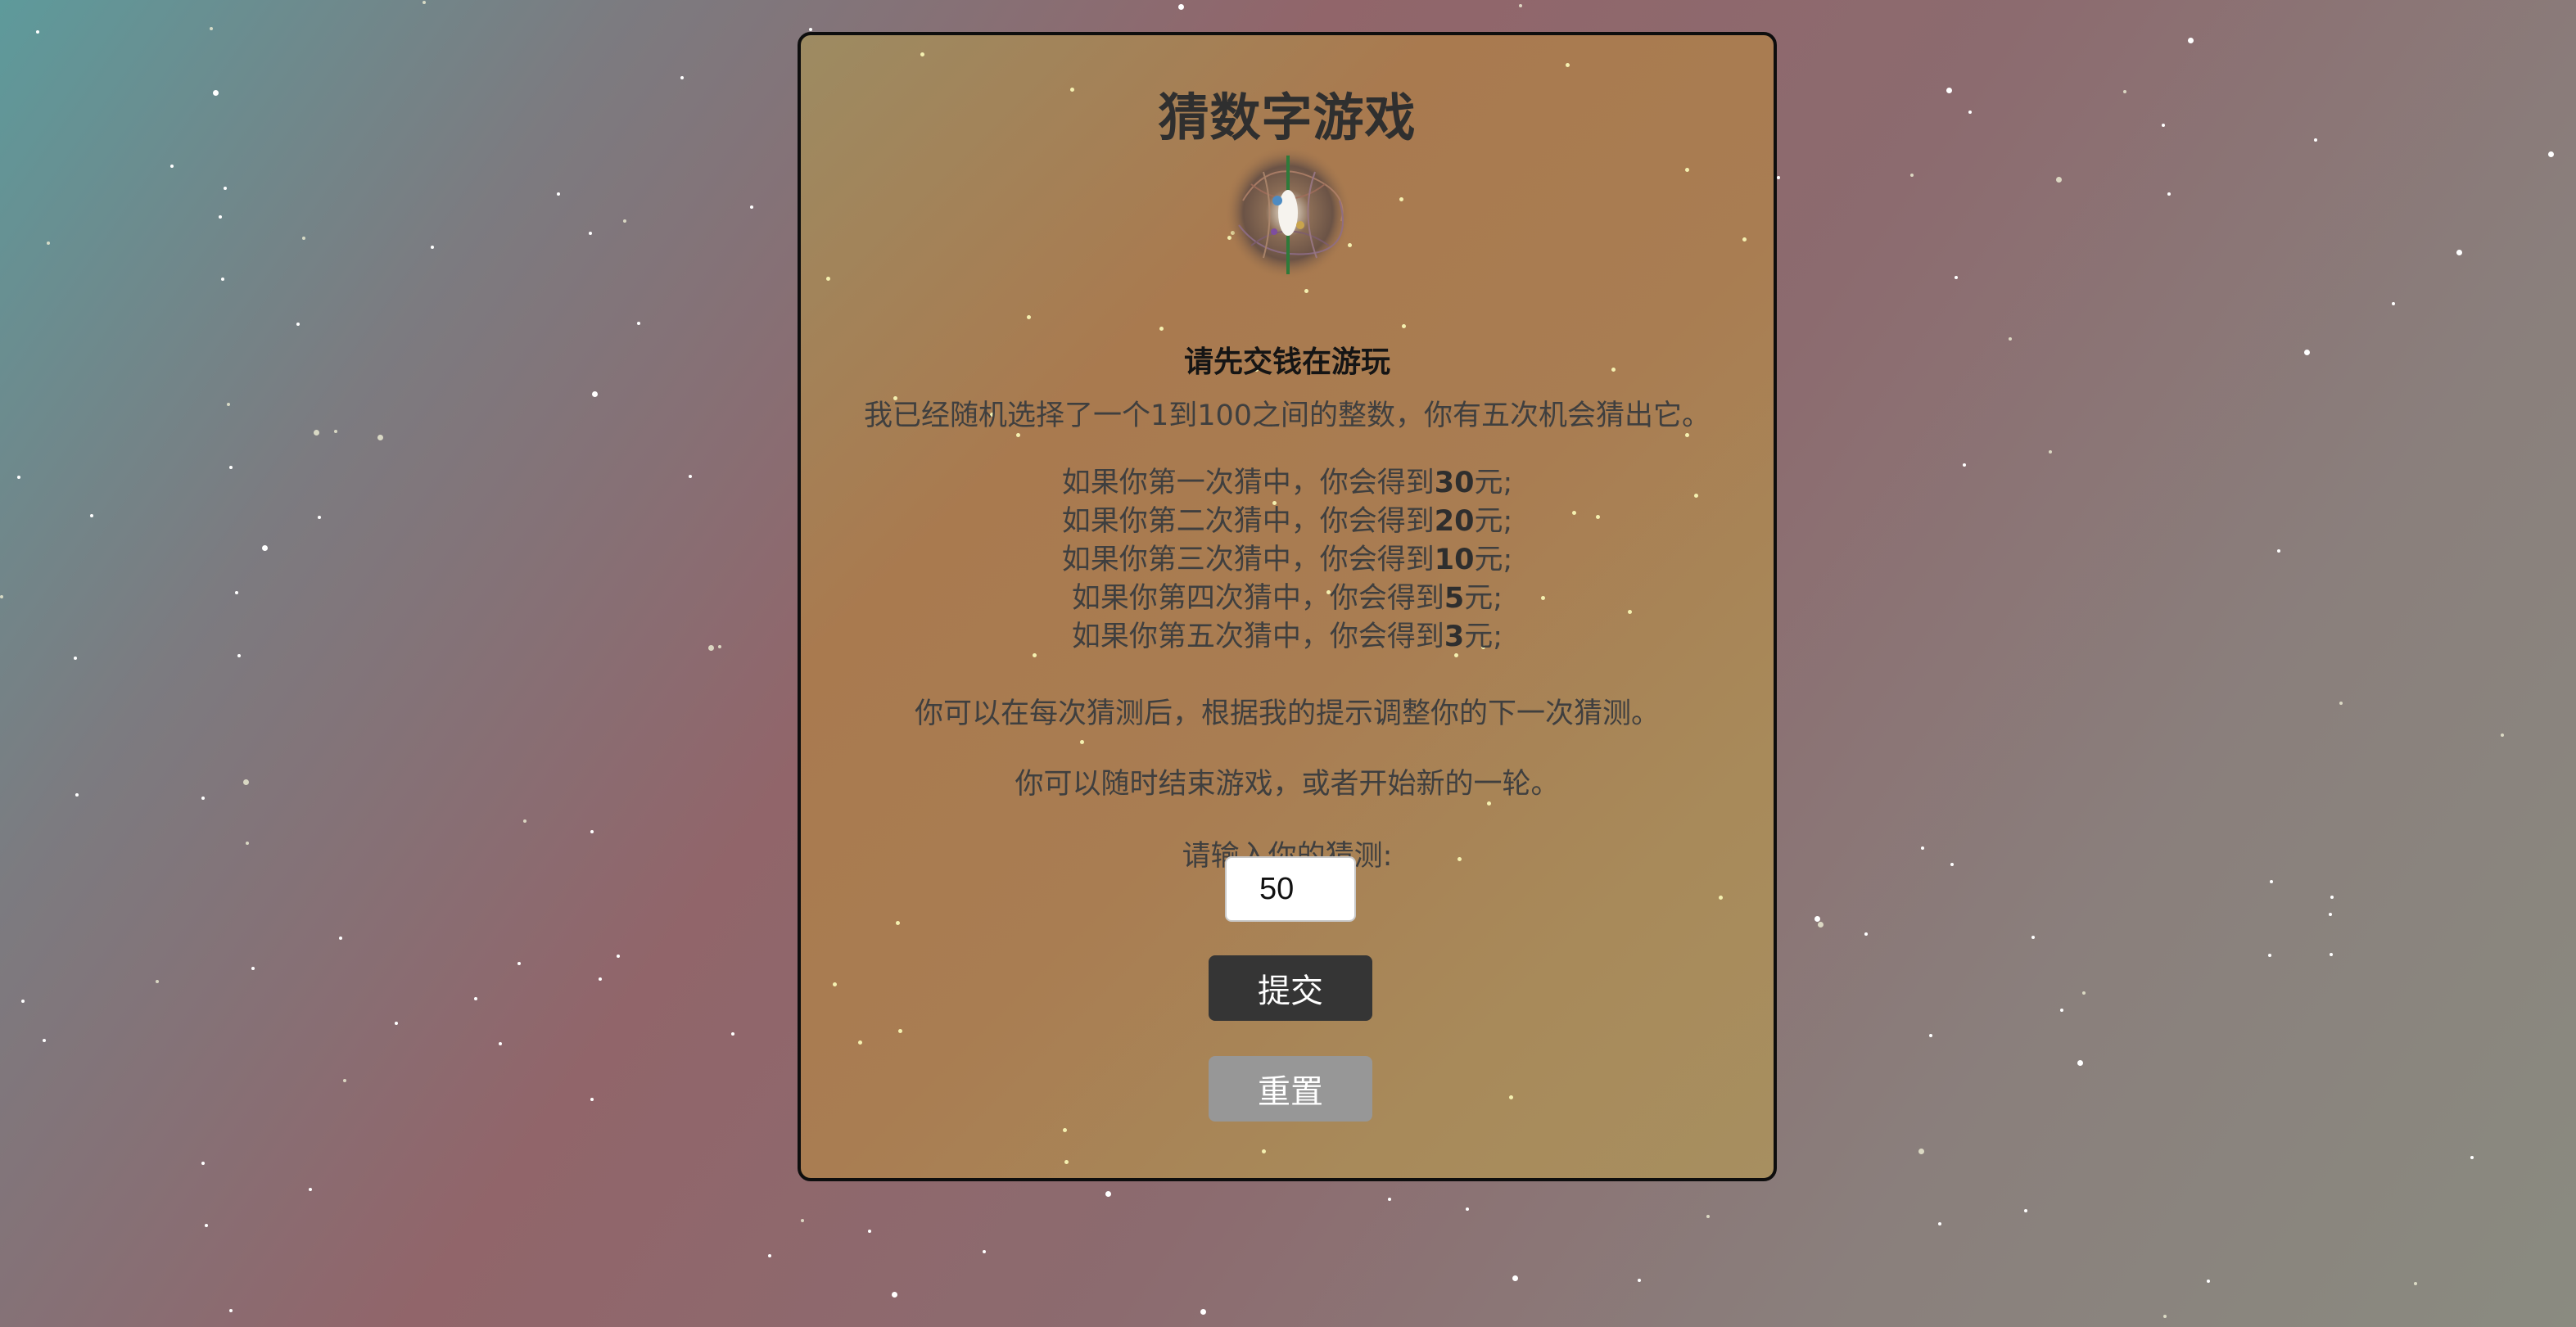 Image resolution: width=2576 pixels, height=1327 pixels. I want to click on galaxy-emblem-icon, so click(1288, 213).